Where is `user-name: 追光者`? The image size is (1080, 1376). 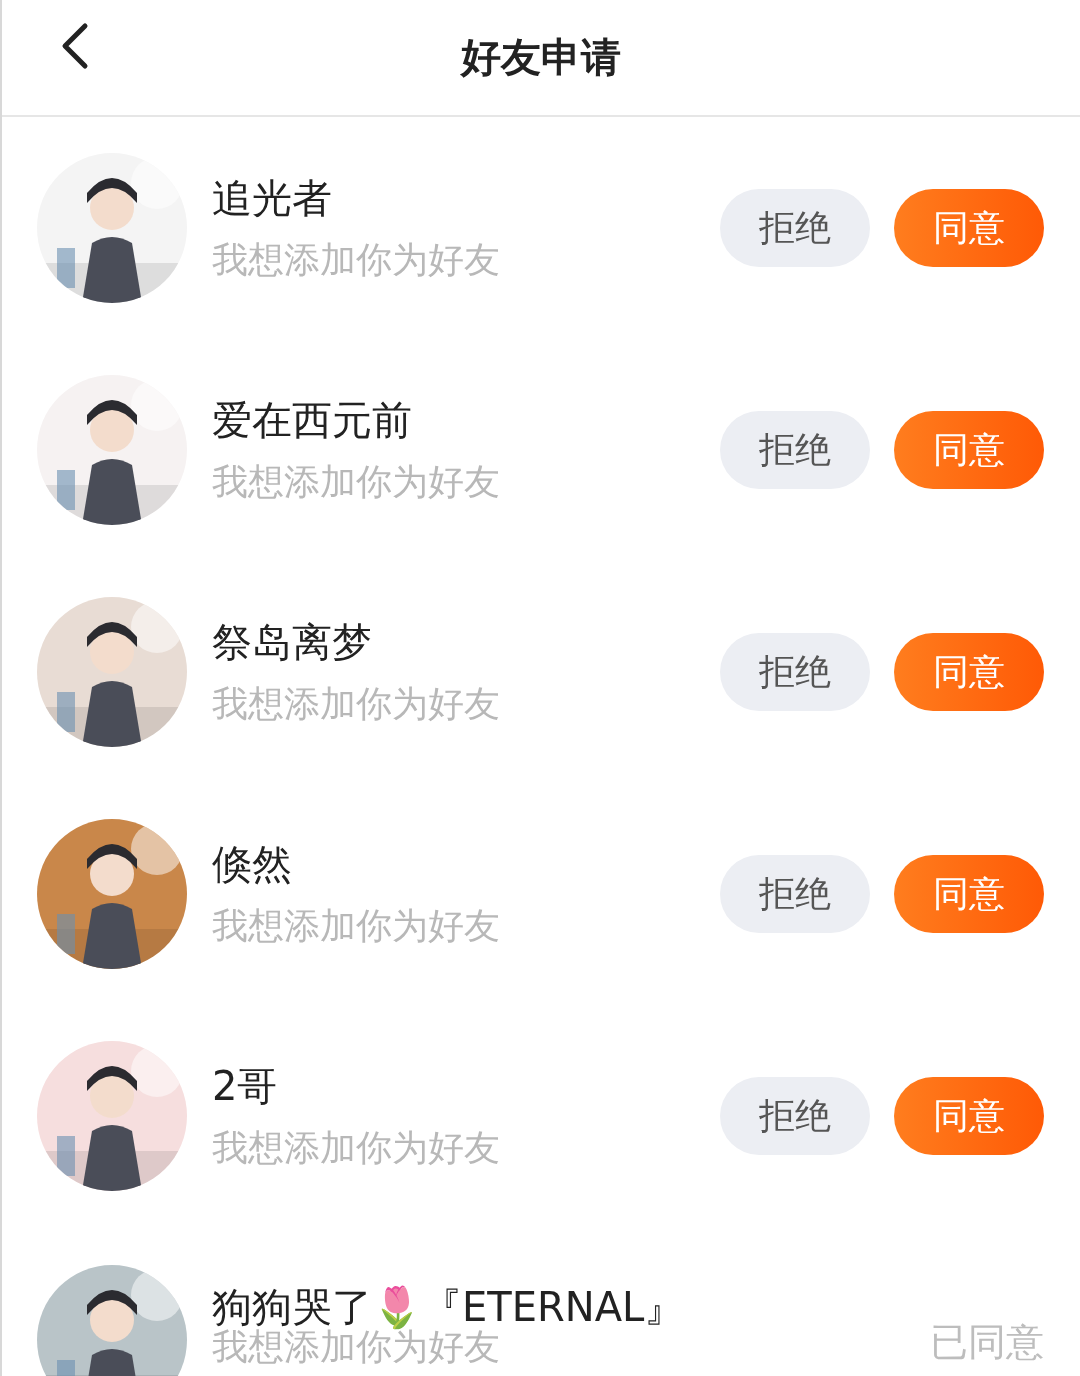 user-name: 追光者 is located at coordinates (272, 198).